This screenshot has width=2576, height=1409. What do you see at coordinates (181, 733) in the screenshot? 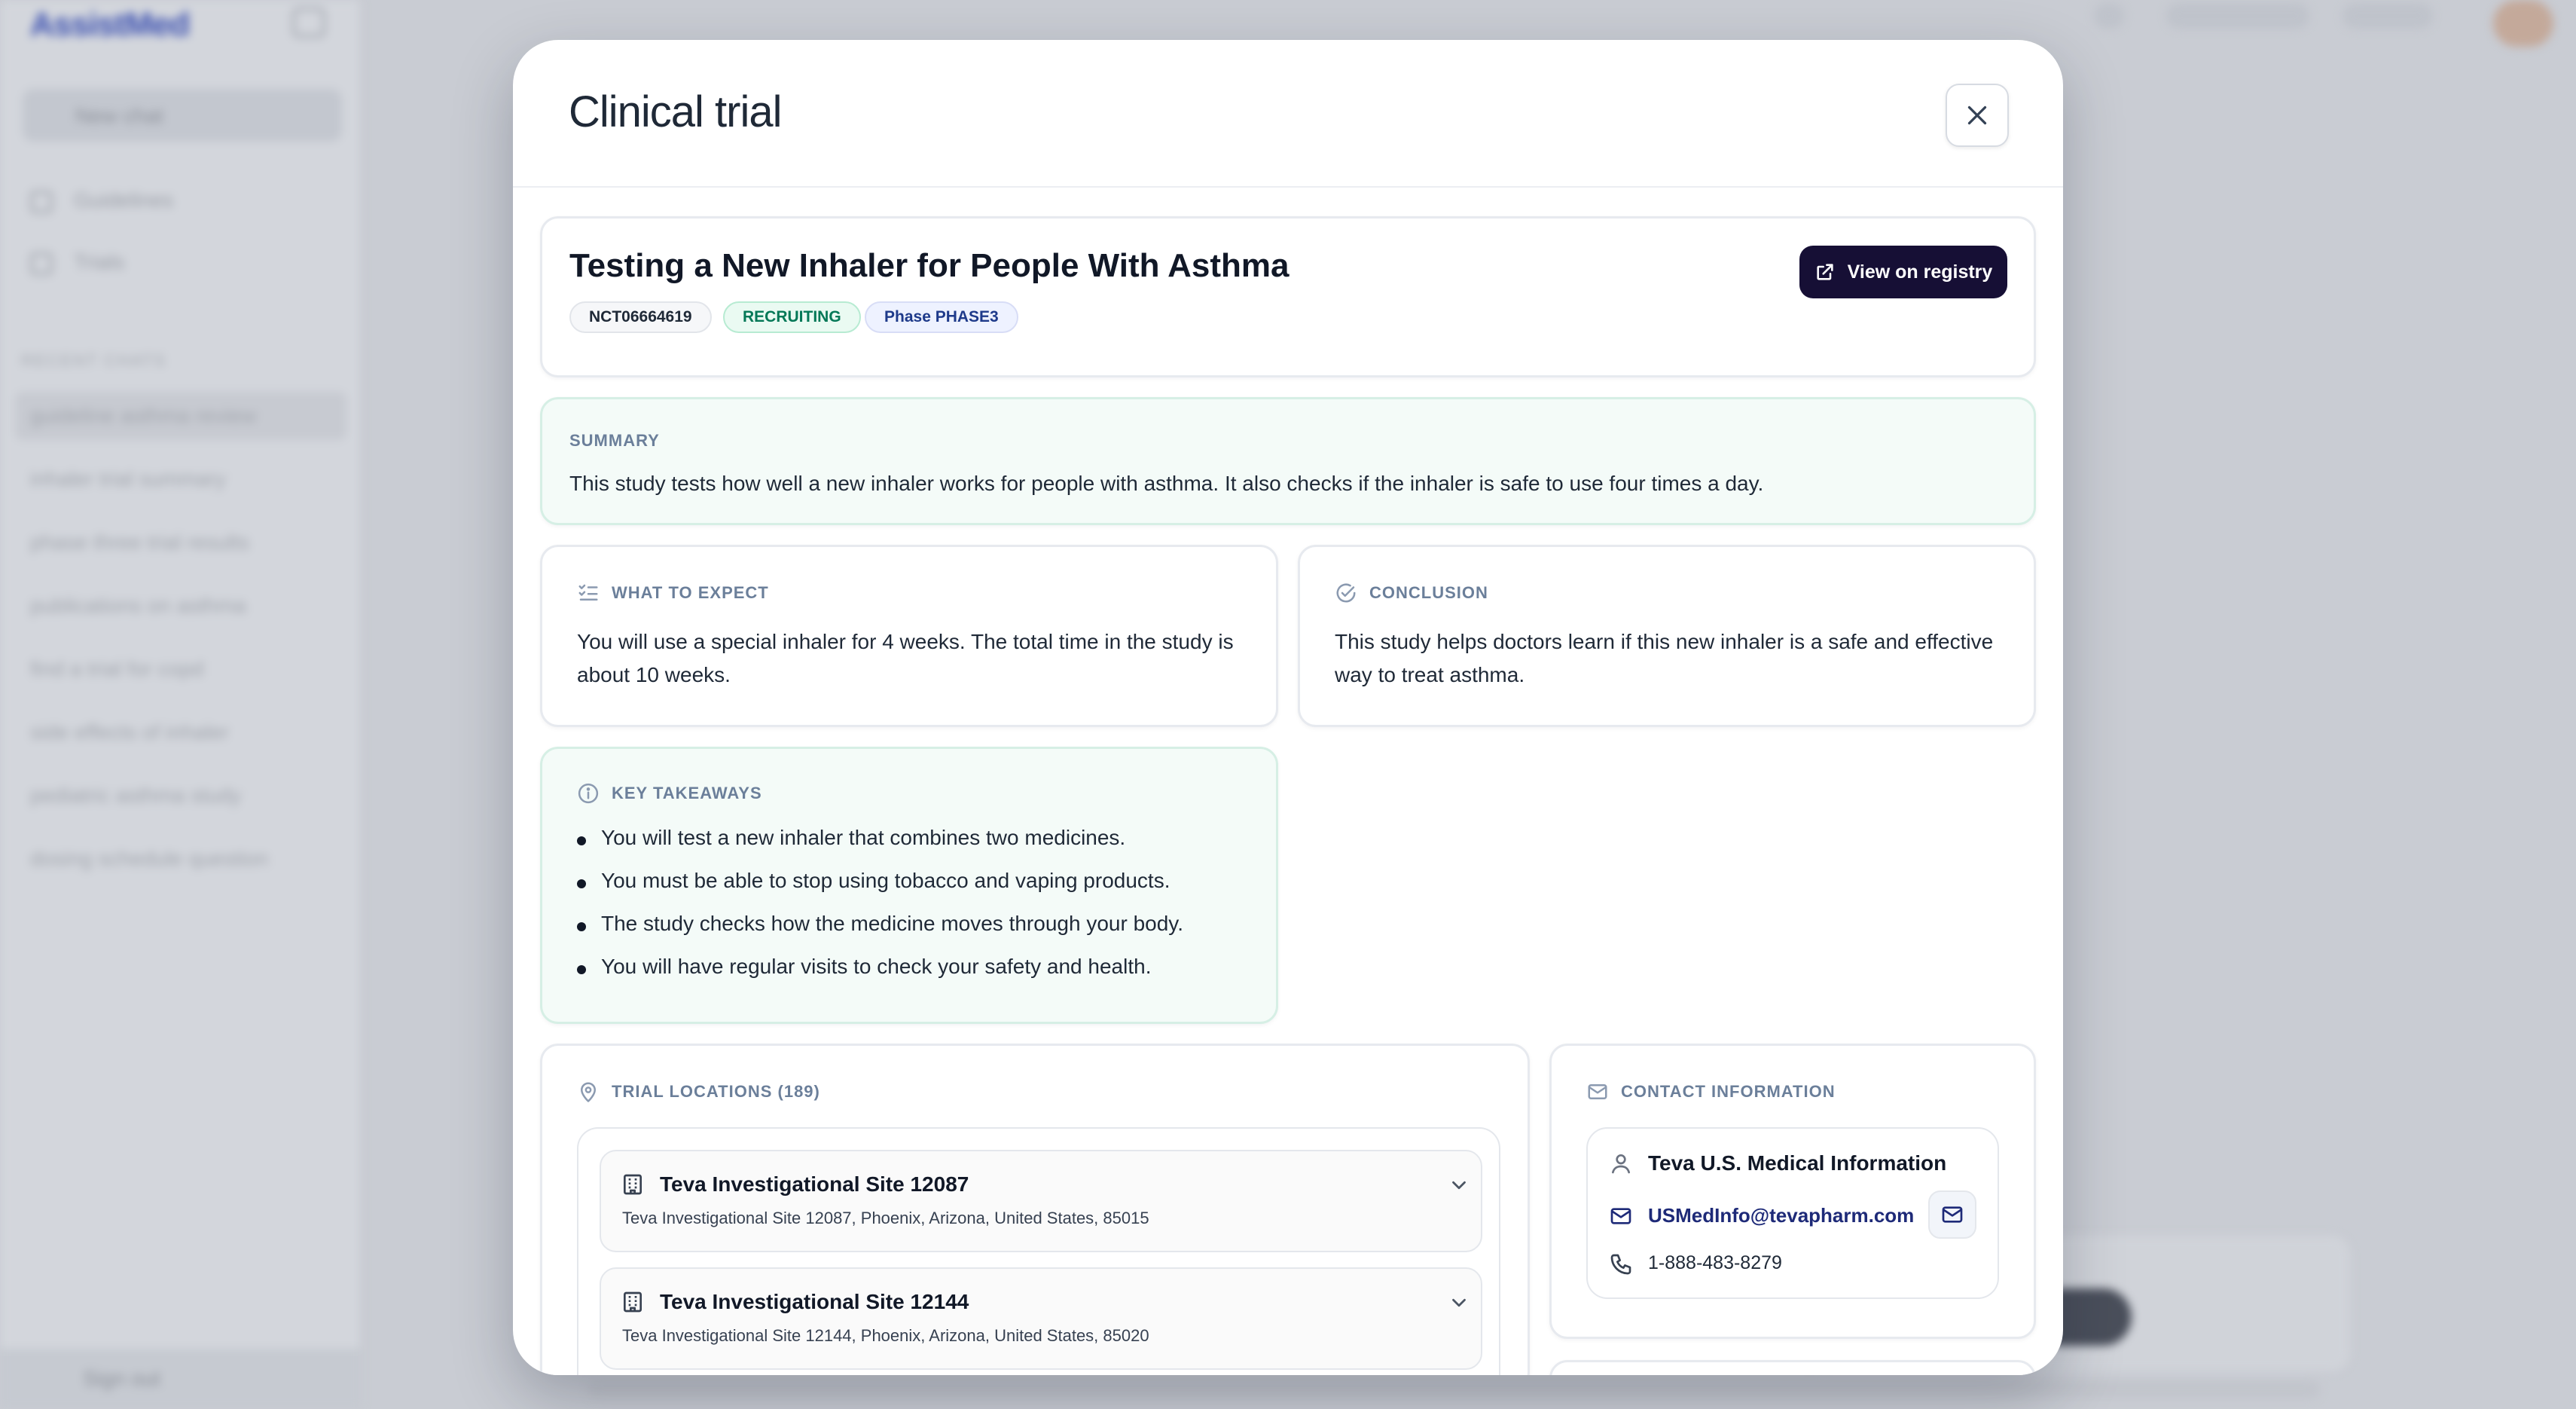
I see `history-item: side effects of inhaler` at bounding box center [181, 733].